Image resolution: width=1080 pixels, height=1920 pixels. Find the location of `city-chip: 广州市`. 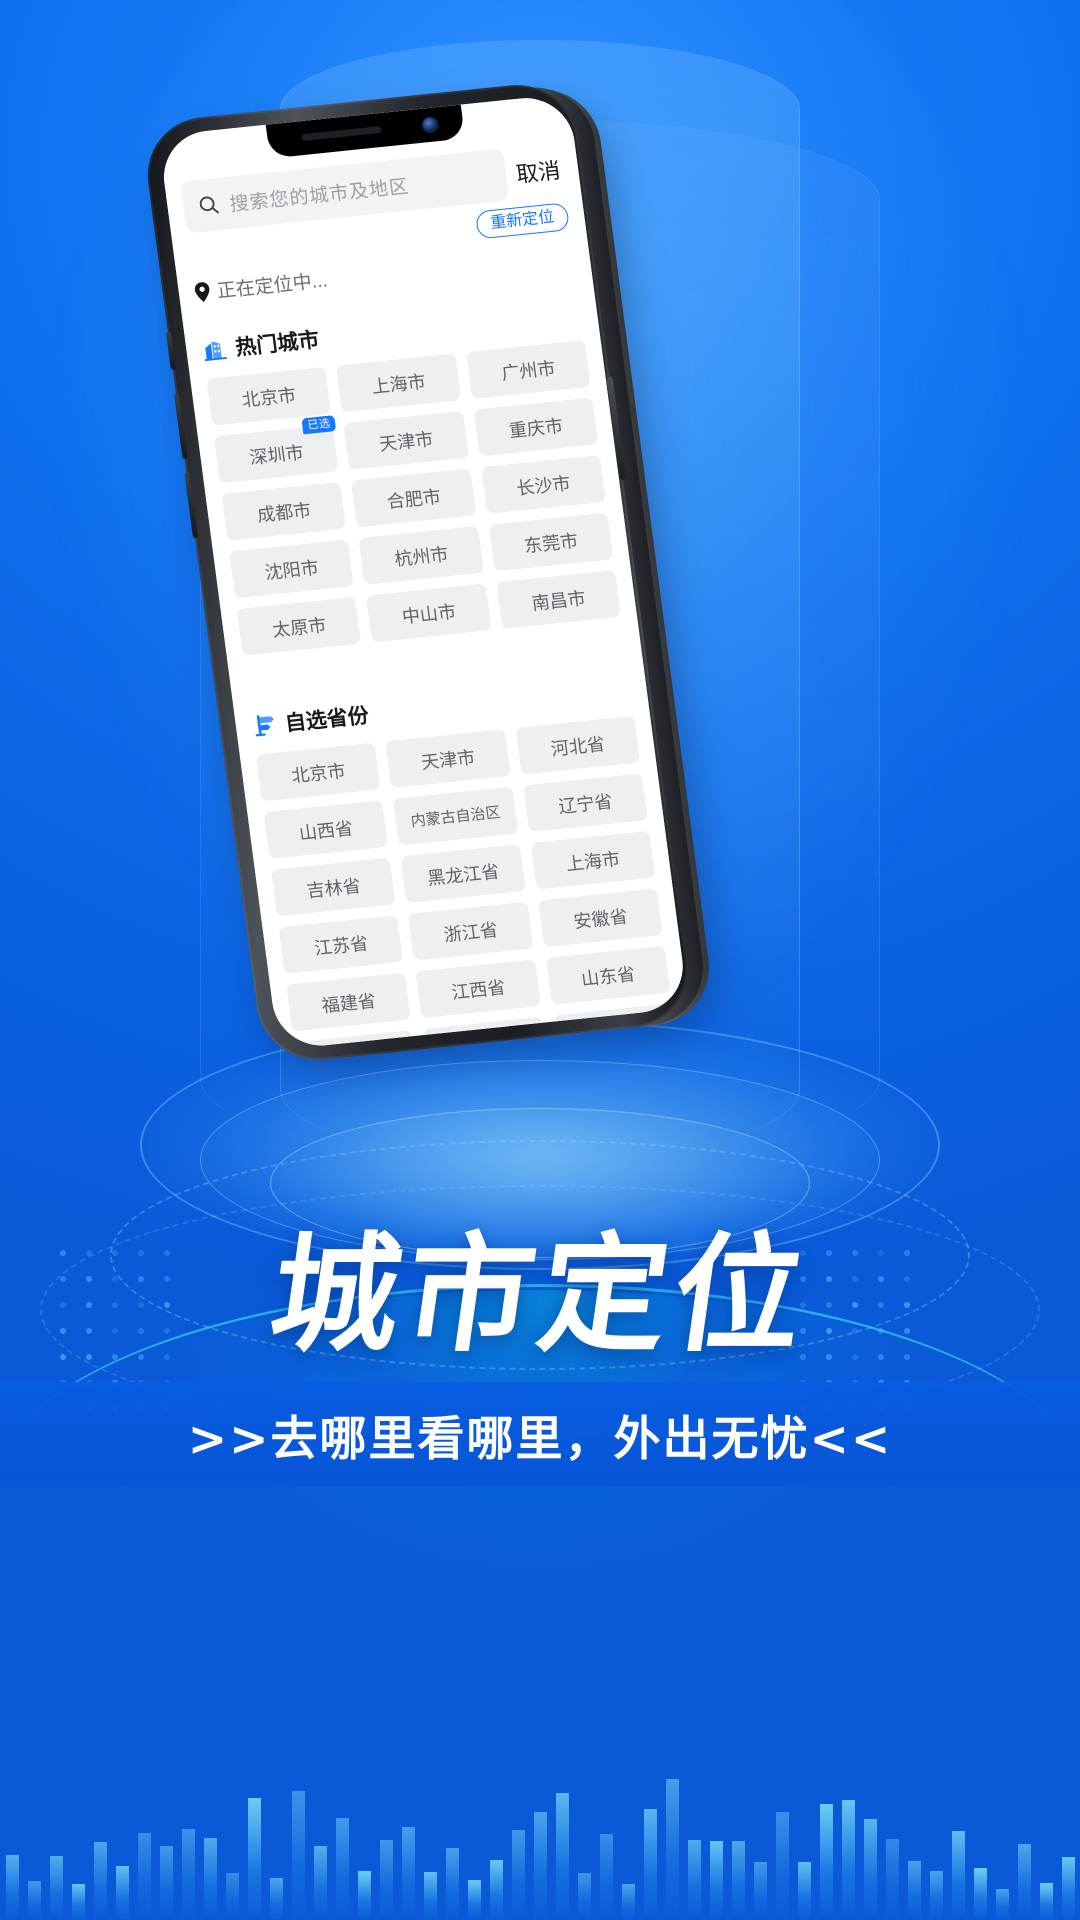

city-chip: 广州市 is located at coordinates (528, 369).